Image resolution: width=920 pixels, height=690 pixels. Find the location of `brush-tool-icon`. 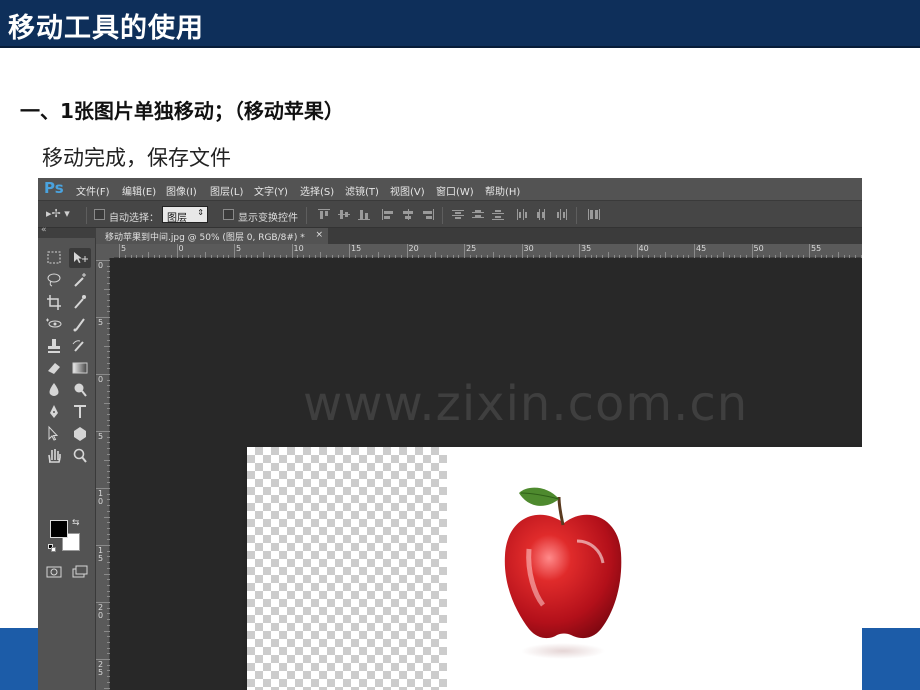

brush-tool-icon is located at coordinates (80, 324).